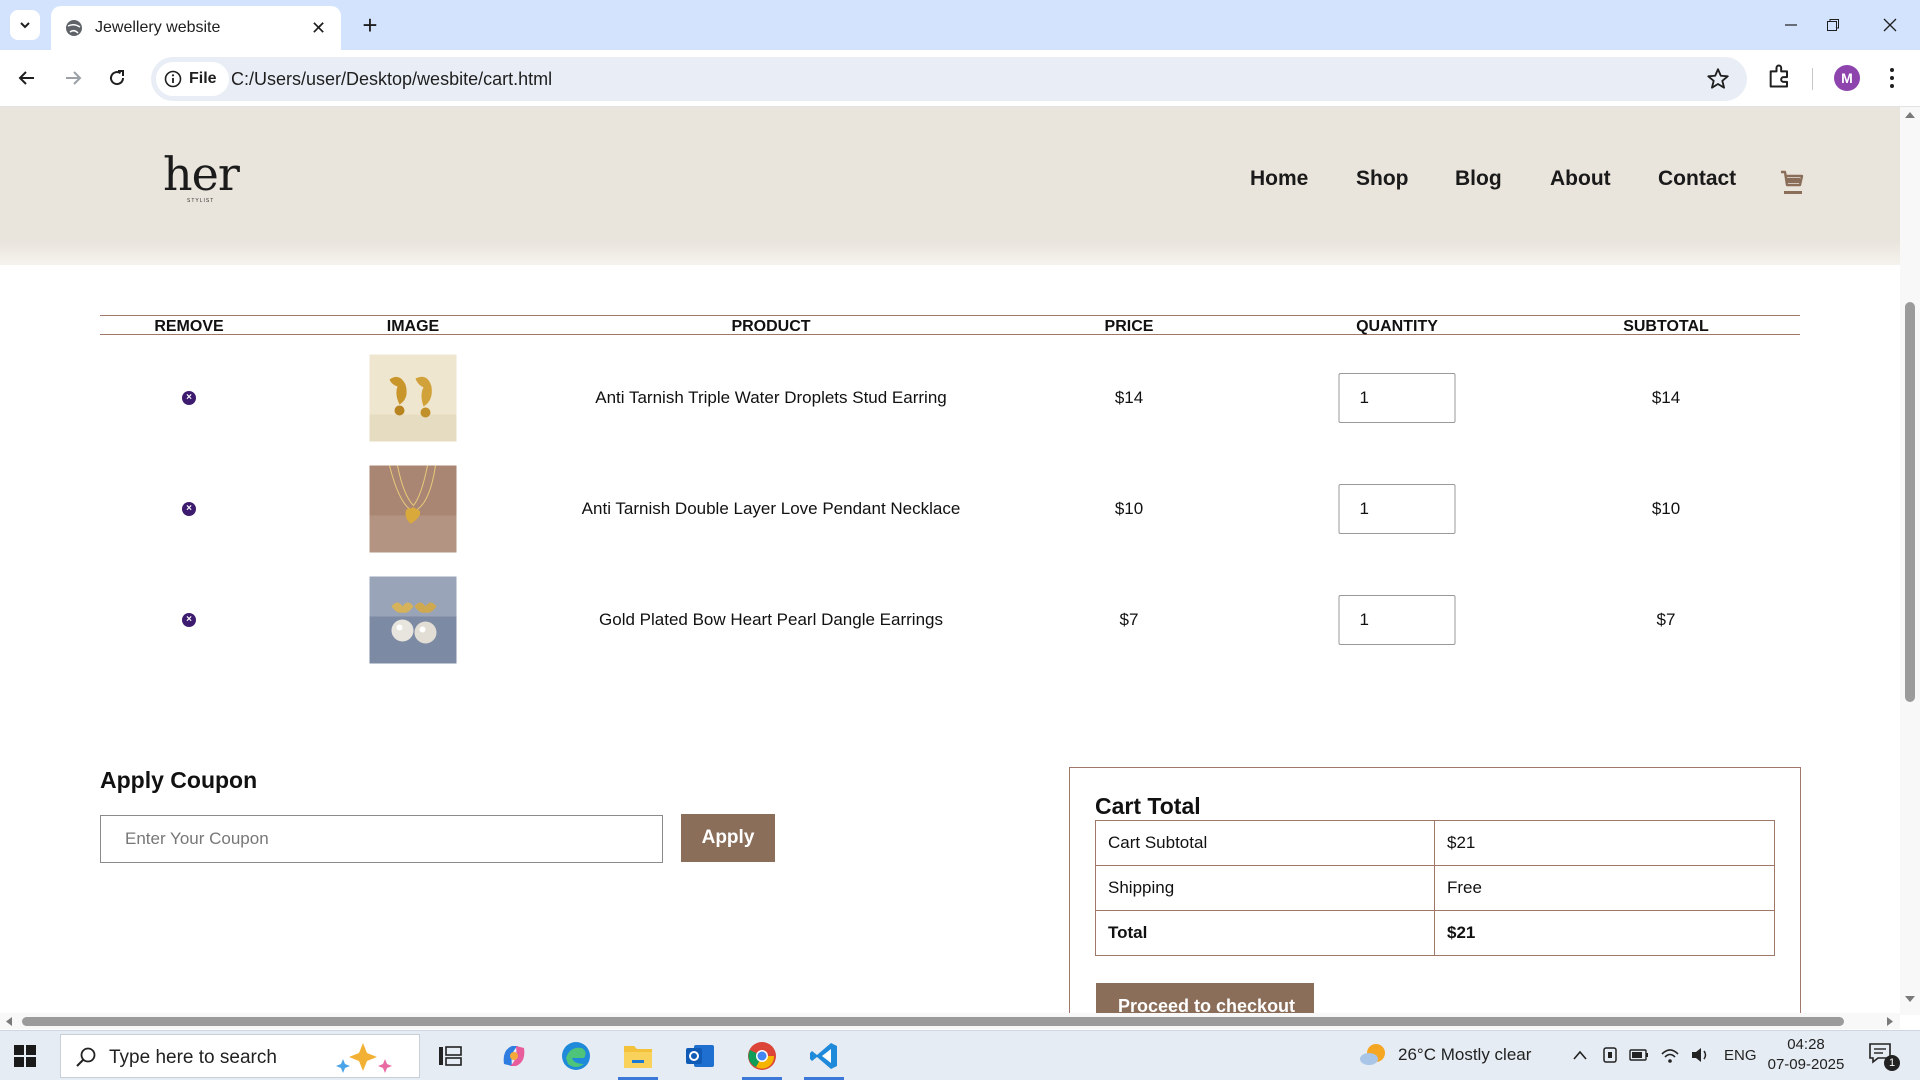 Image resolution: width=1920 pixels, height=1080 pixels. Describe the element at coordinates (1910, 999) in the screenshot. I see `scroll-down-icon` at that location.